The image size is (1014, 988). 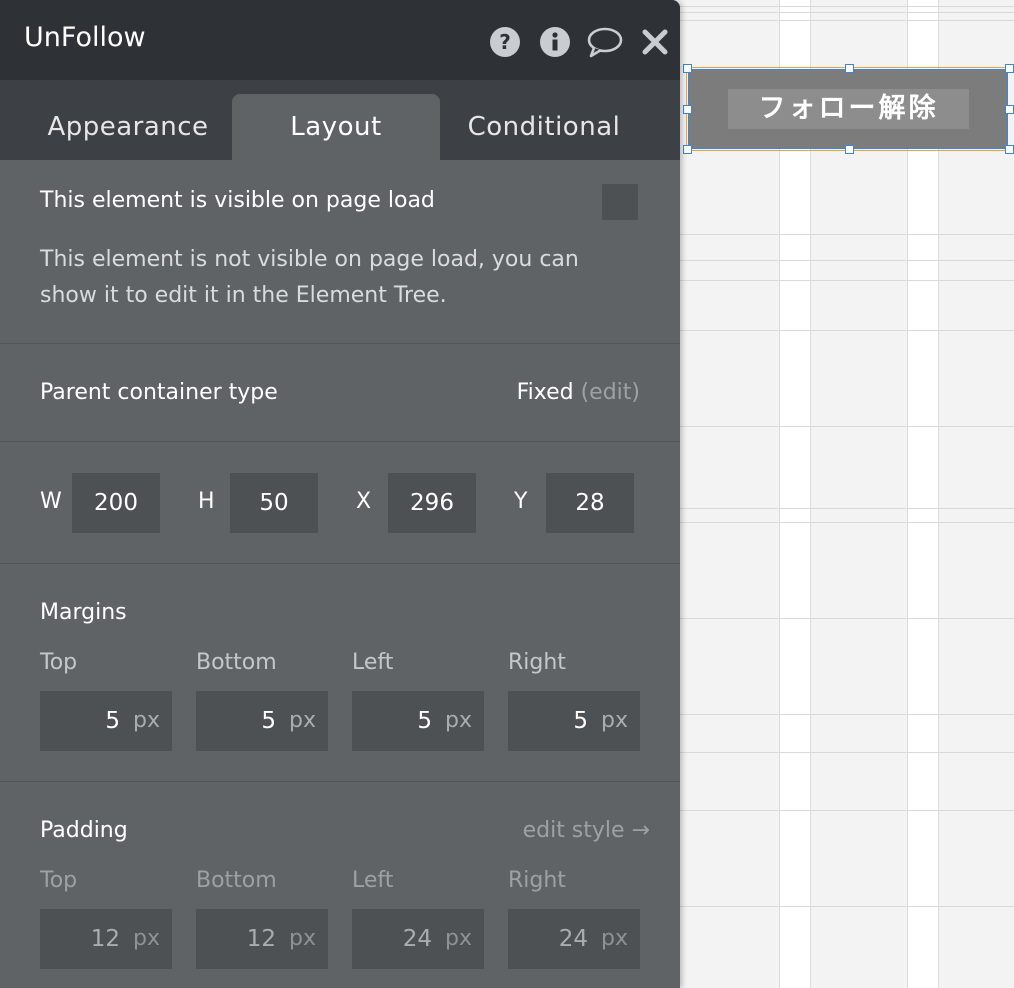 I want to click on padding-left-input: 24 px, so click(x=418, y=939).